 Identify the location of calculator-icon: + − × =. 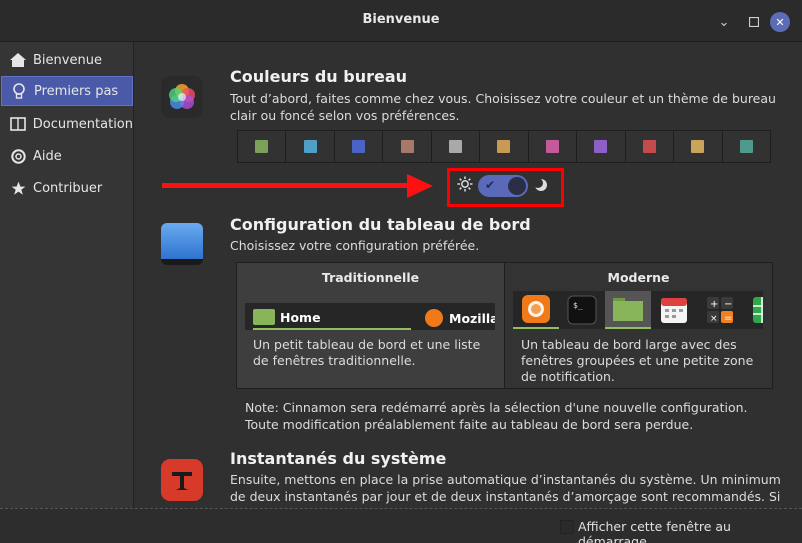
(720, 310).